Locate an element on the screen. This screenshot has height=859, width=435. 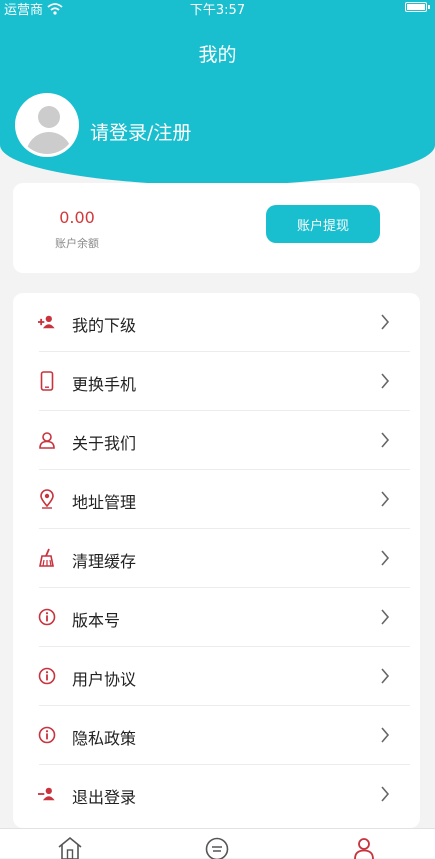
message-icon is located at coordinates (217, 847).